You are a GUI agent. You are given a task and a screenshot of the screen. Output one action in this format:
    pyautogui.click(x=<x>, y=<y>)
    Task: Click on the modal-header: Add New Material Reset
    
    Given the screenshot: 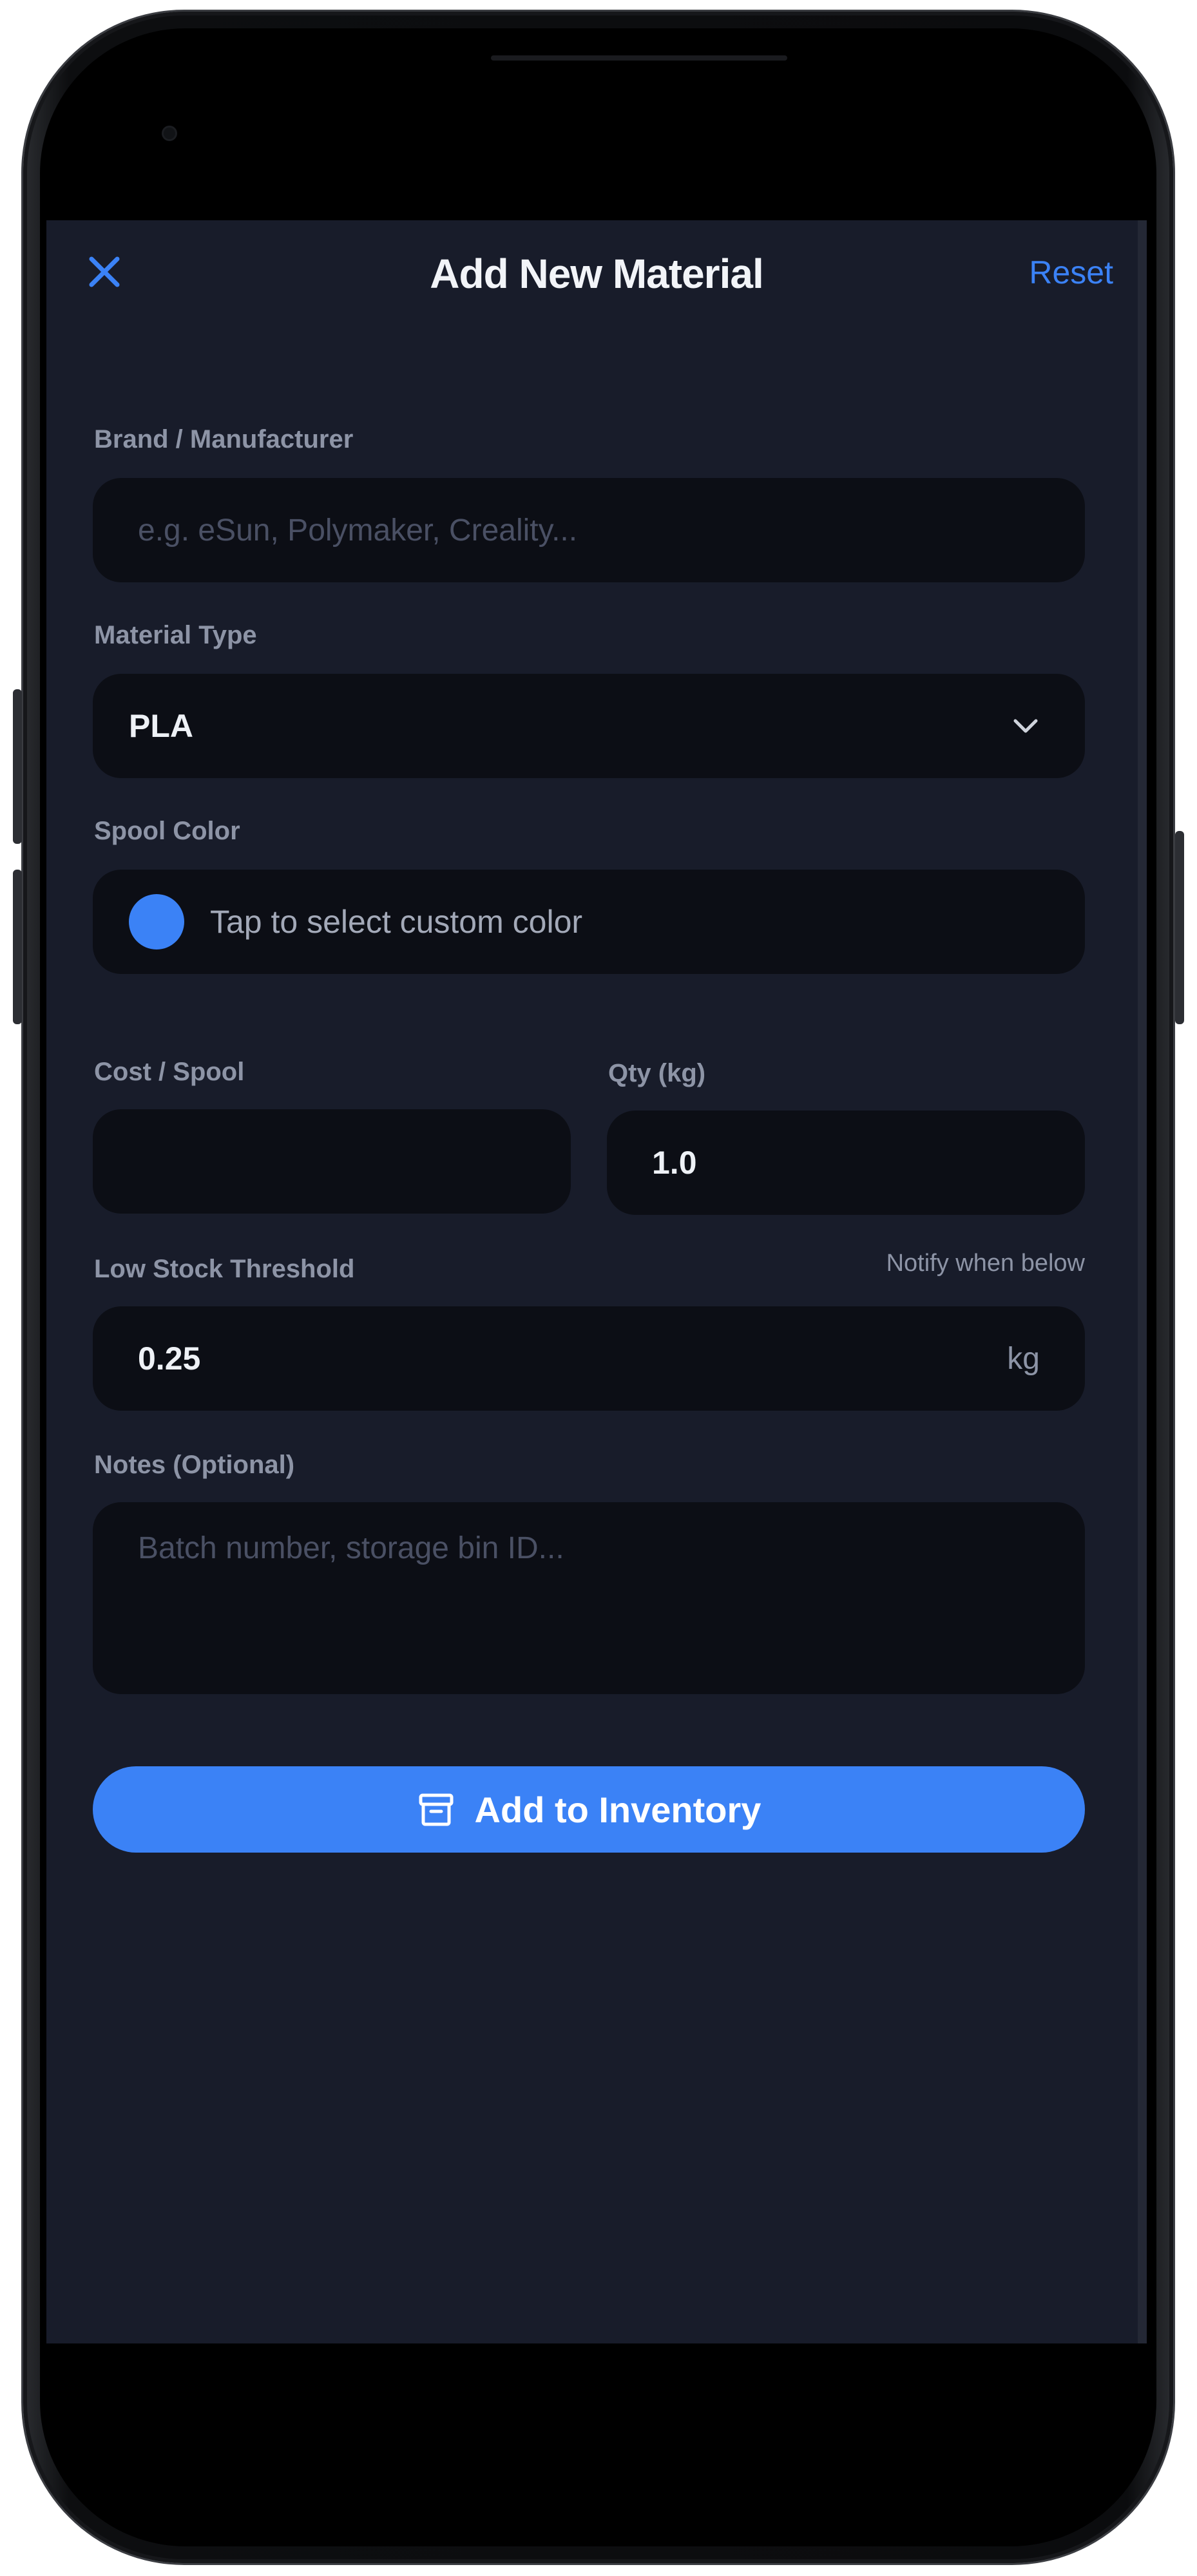 What is the action you would take?
    pyautogui.click(x=596, y=275)
    